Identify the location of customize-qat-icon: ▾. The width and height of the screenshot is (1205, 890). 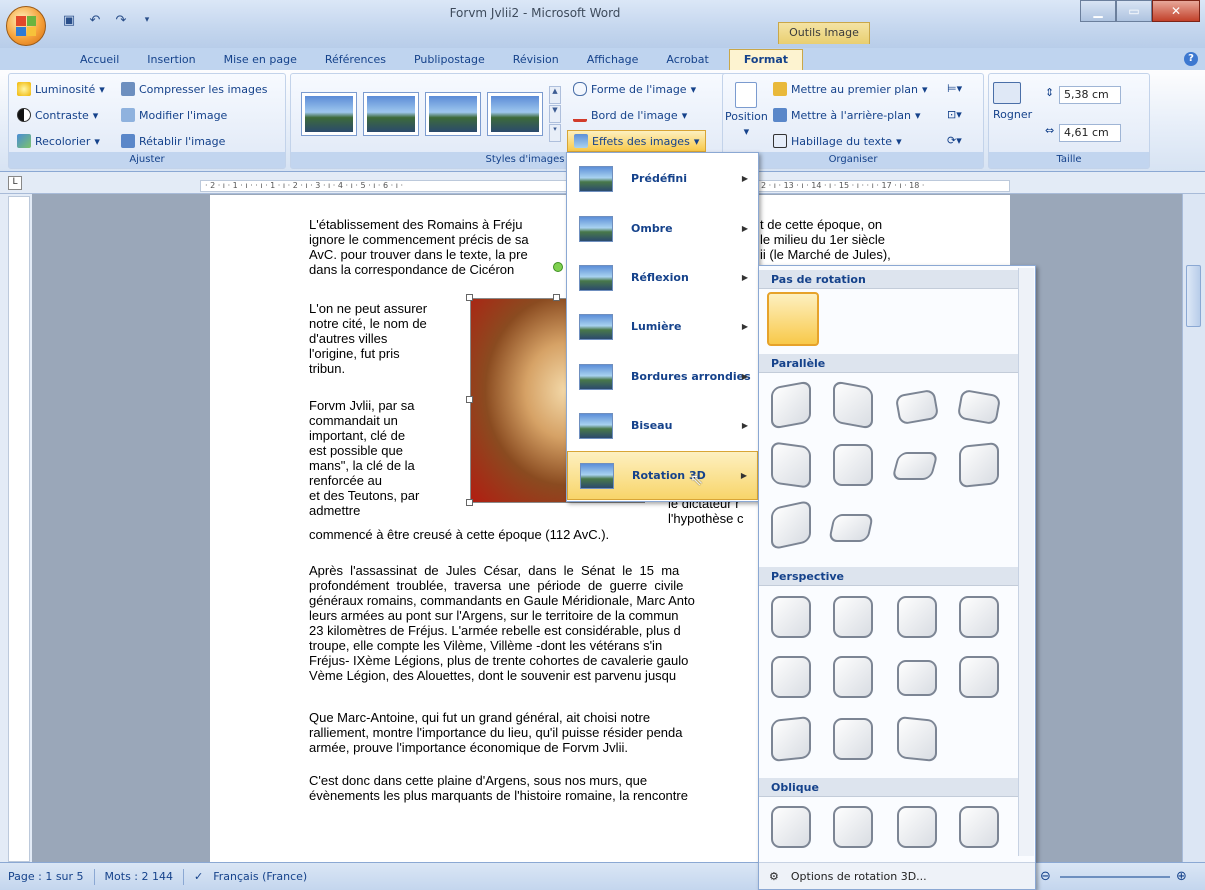
(147, 20).